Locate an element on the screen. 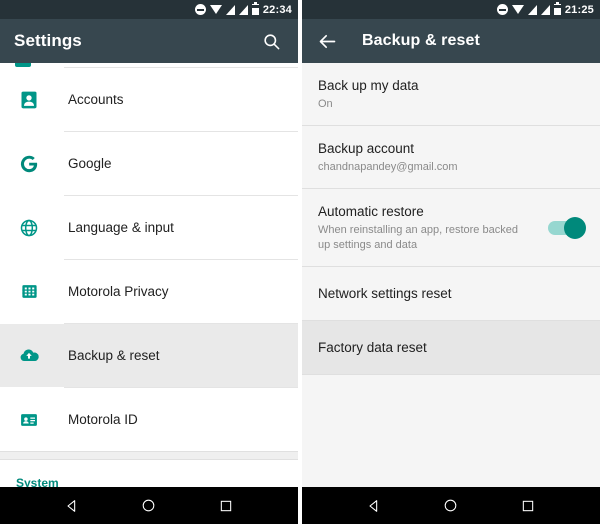 This screenshot has height=524, width=600. sidebar-item-backup-reset: Backup & reset is located at coordinates (149, 355).